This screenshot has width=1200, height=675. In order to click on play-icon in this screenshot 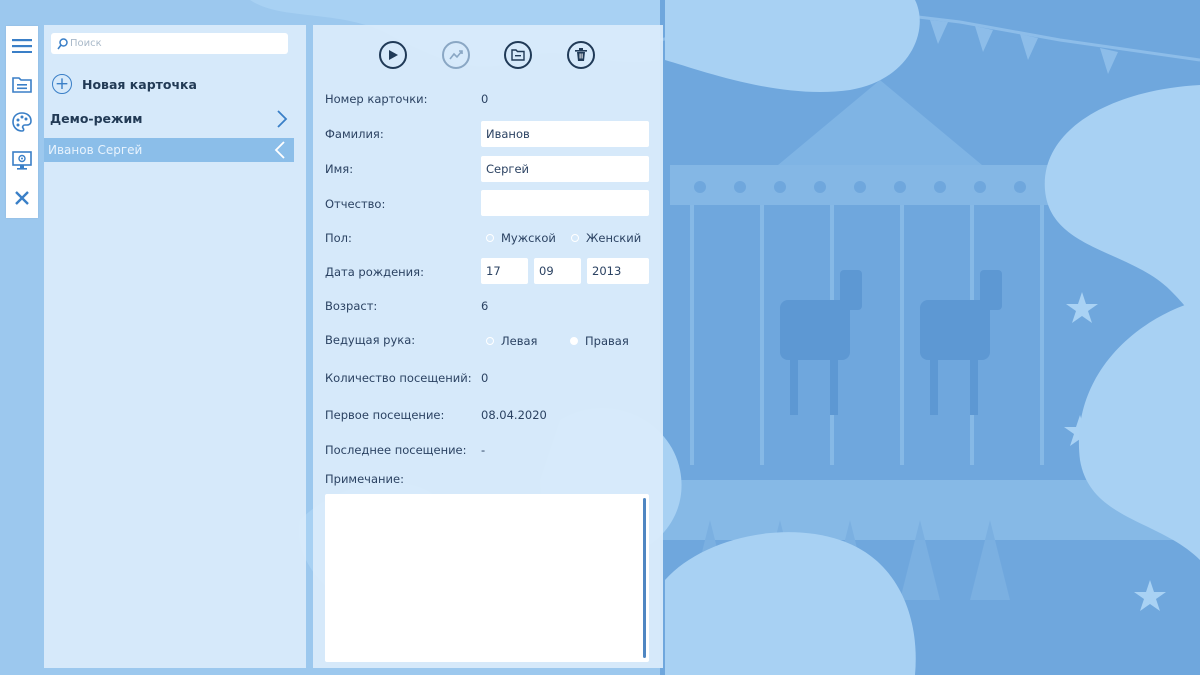, I will do `click(393, 55)`.